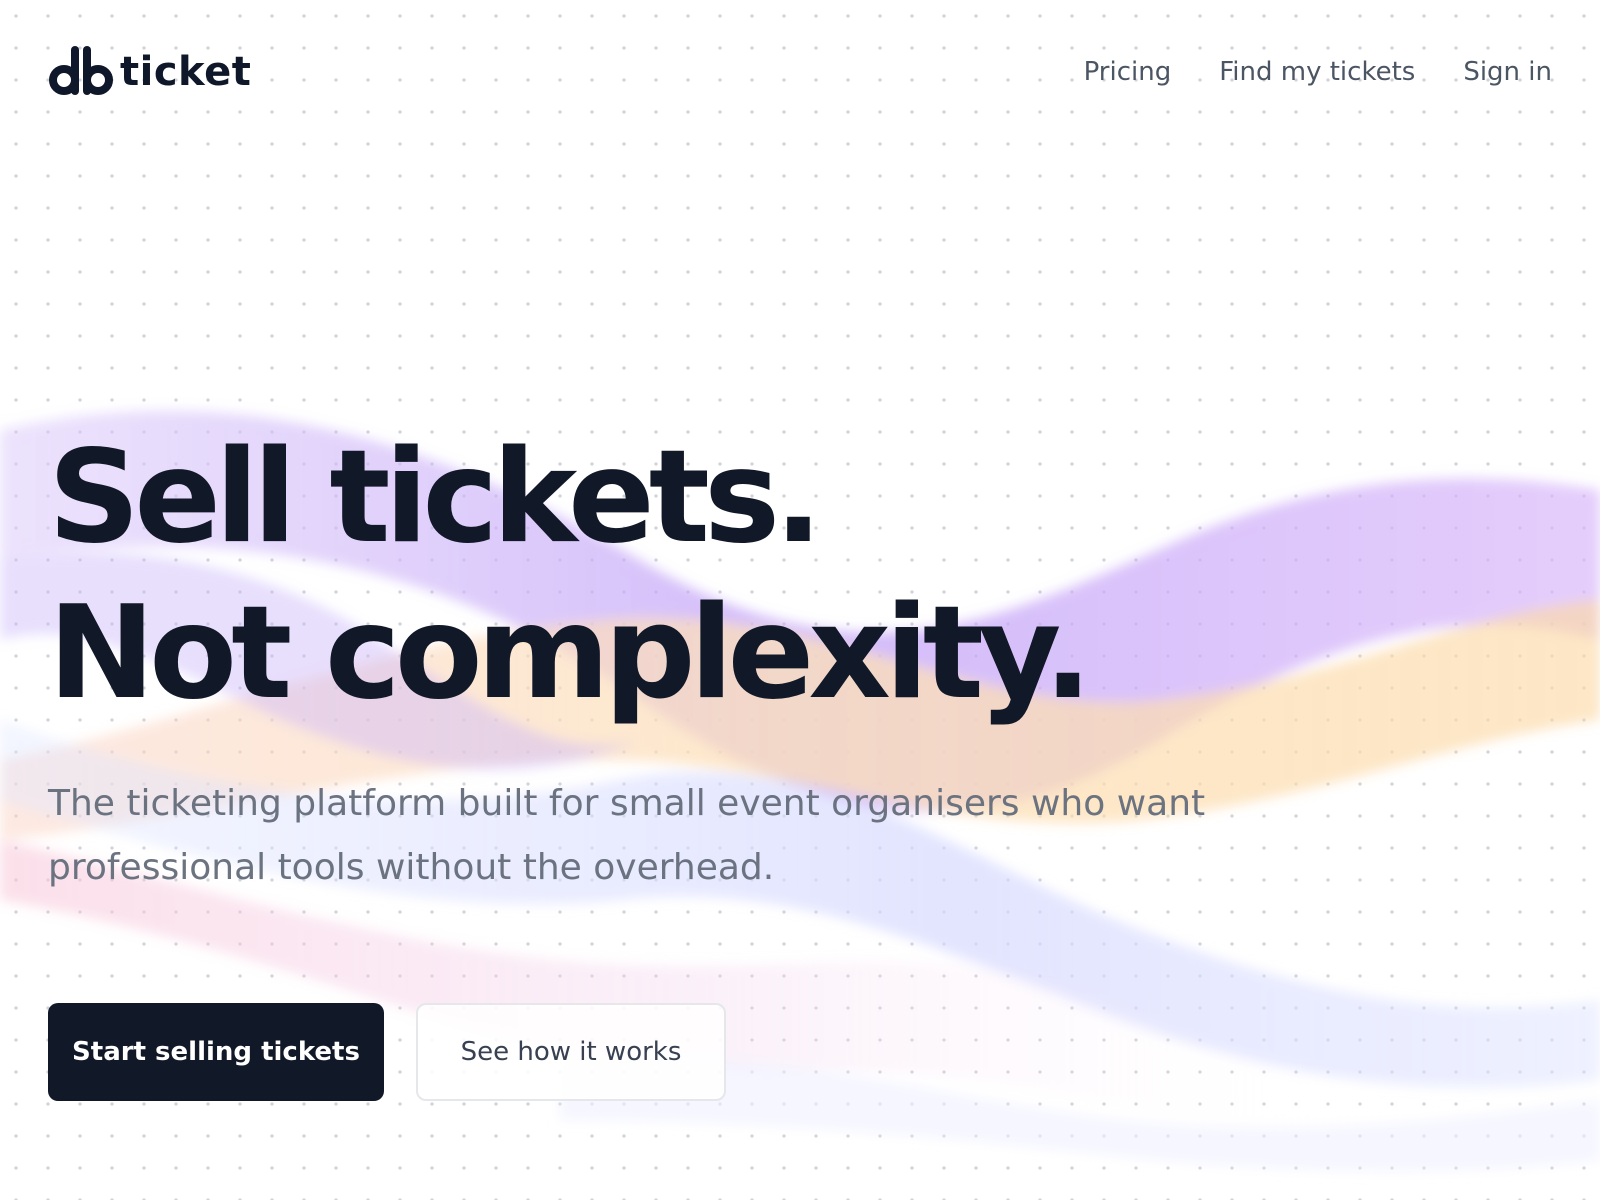  What do you see at coordinates (1128, 72) in the screenshot?
I see `nav-link-pricing: Pricing` at bounding box center [1128, 72].